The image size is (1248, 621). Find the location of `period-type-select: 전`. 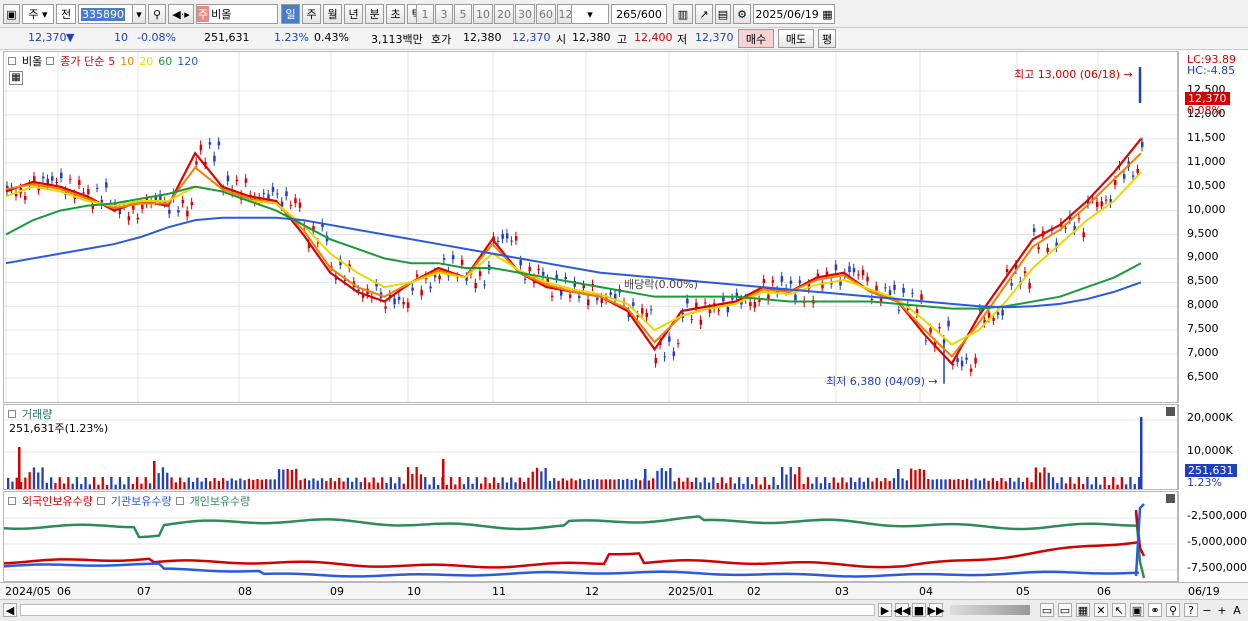

period-type-select: 전 is located at coordinates (66, 14).